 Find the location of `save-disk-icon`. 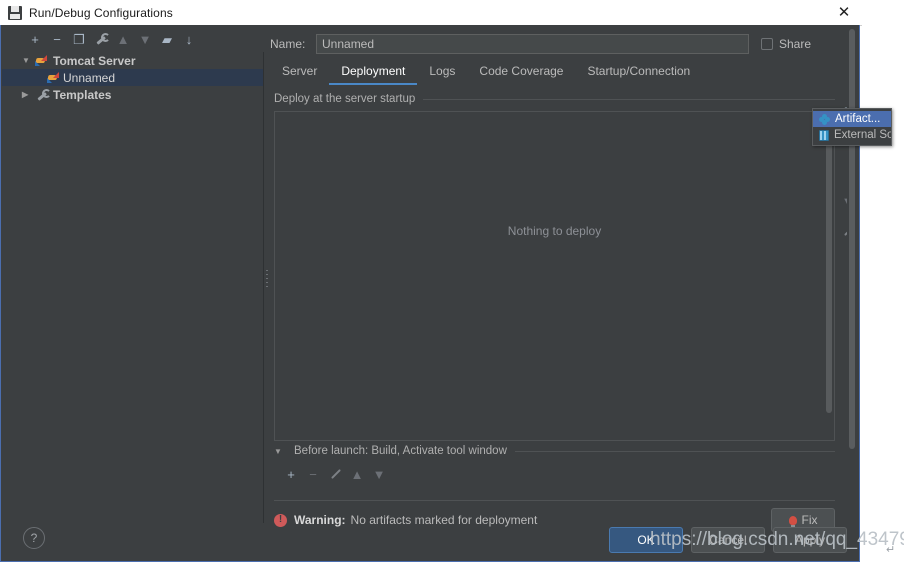

save-disk-icon is located at coordinates (15, 12).